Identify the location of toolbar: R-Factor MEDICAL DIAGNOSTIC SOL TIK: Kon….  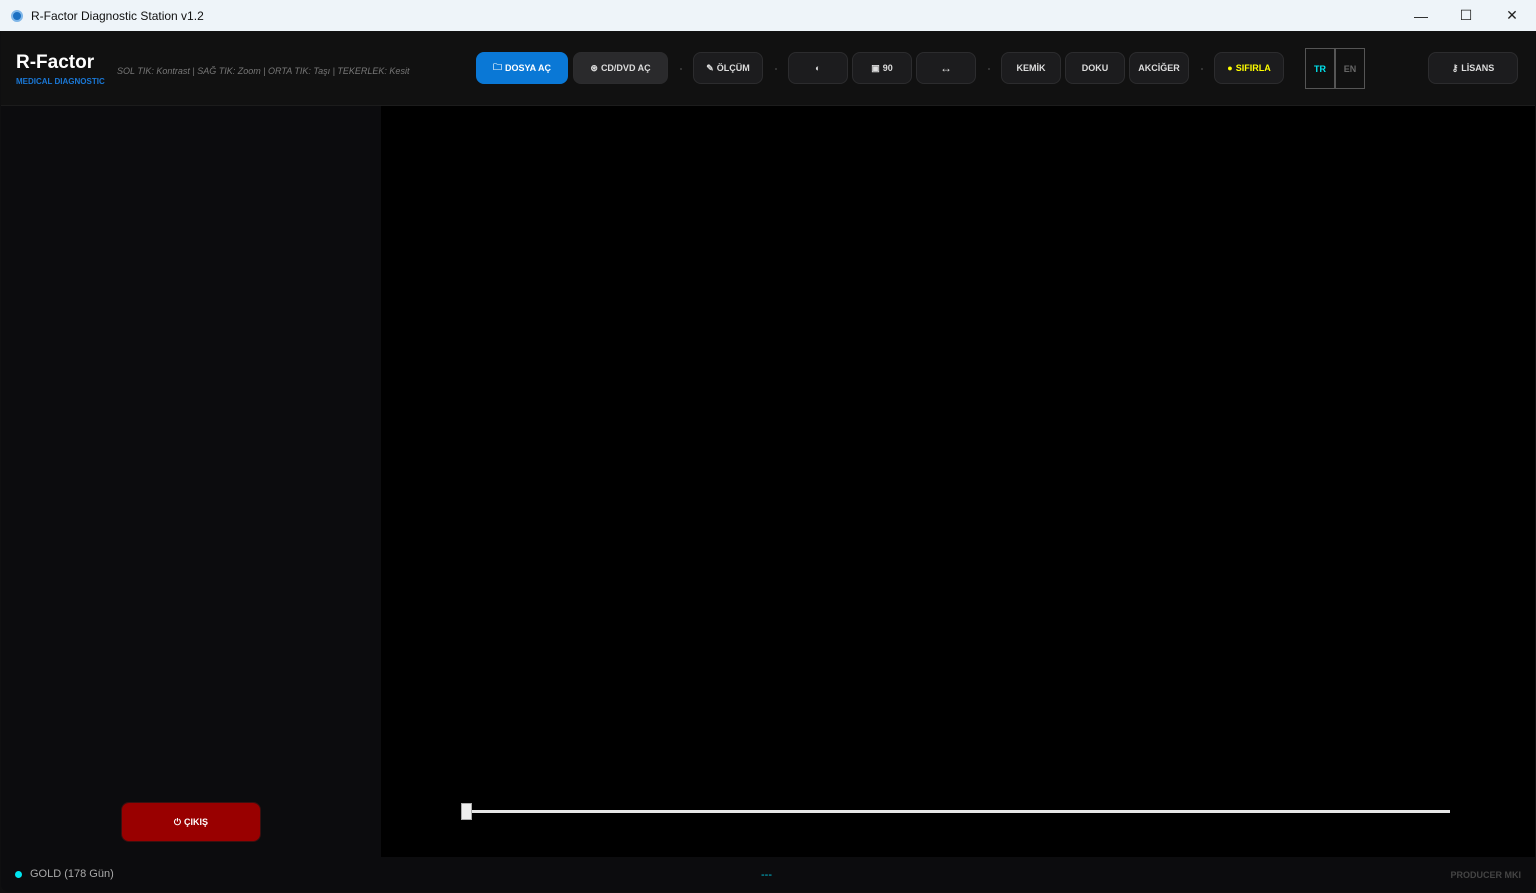
(768, 68).